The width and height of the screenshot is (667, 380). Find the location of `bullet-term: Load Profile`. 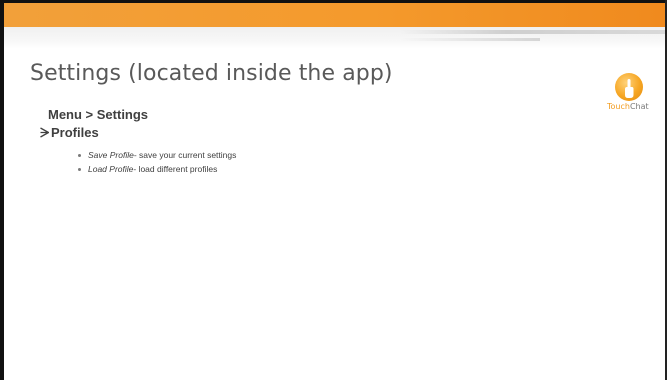

bullet-term: Load Profile is located at coordinates (111, 169).